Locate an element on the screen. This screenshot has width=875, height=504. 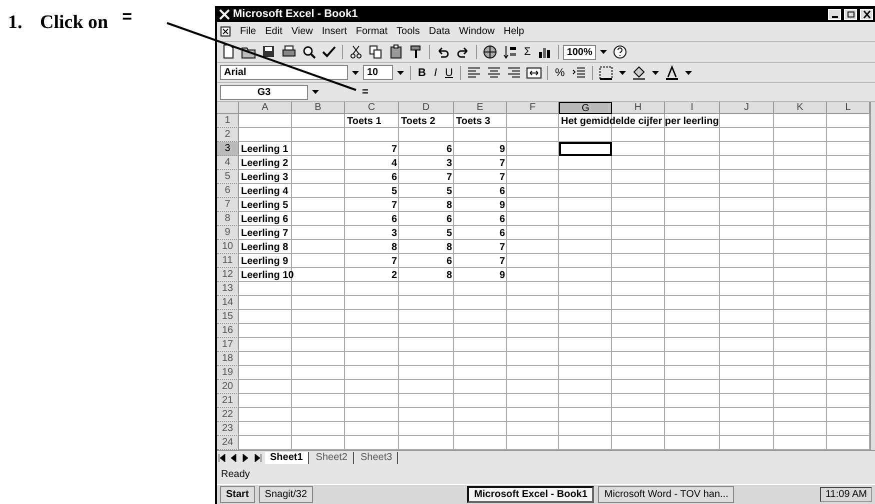
menu-item: View is located at coordinates (302, 31).